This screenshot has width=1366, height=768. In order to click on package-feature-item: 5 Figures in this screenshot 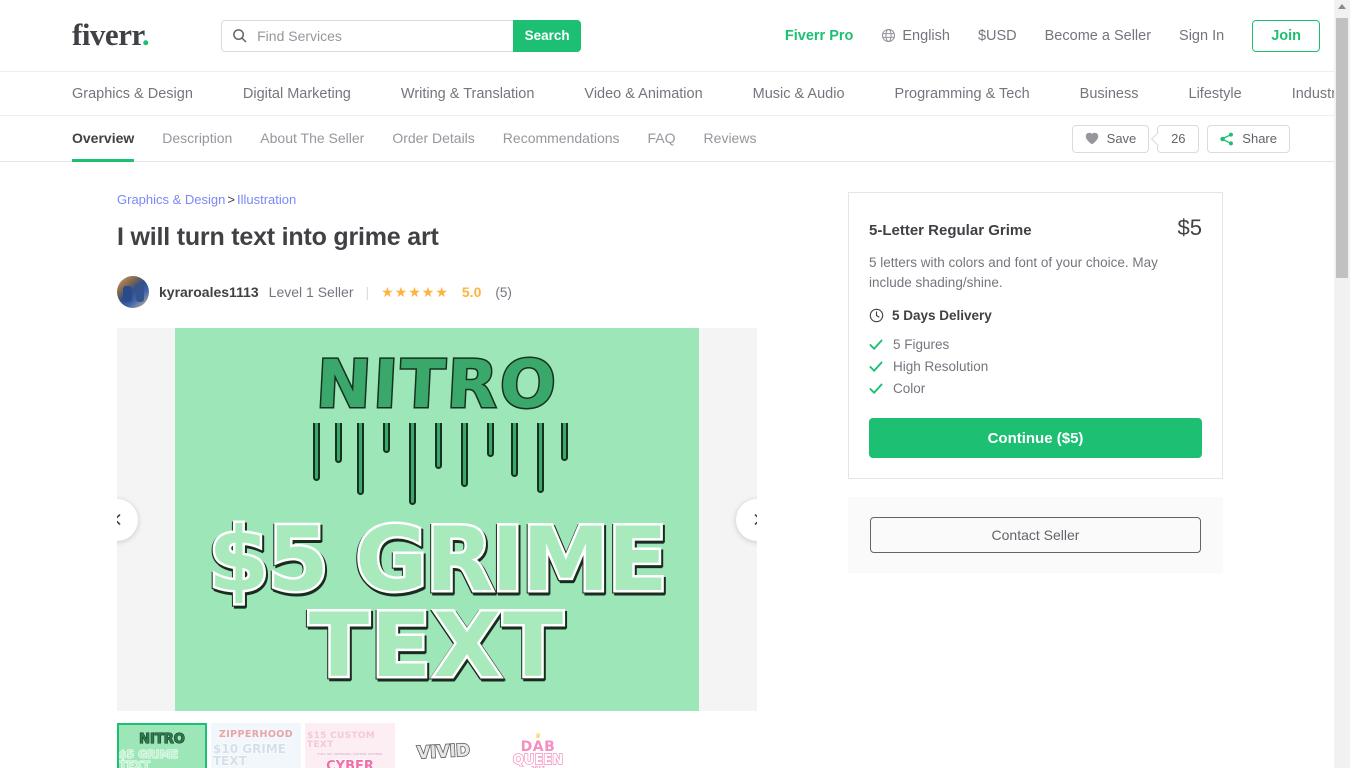, I will do `click(1035, 344)`.